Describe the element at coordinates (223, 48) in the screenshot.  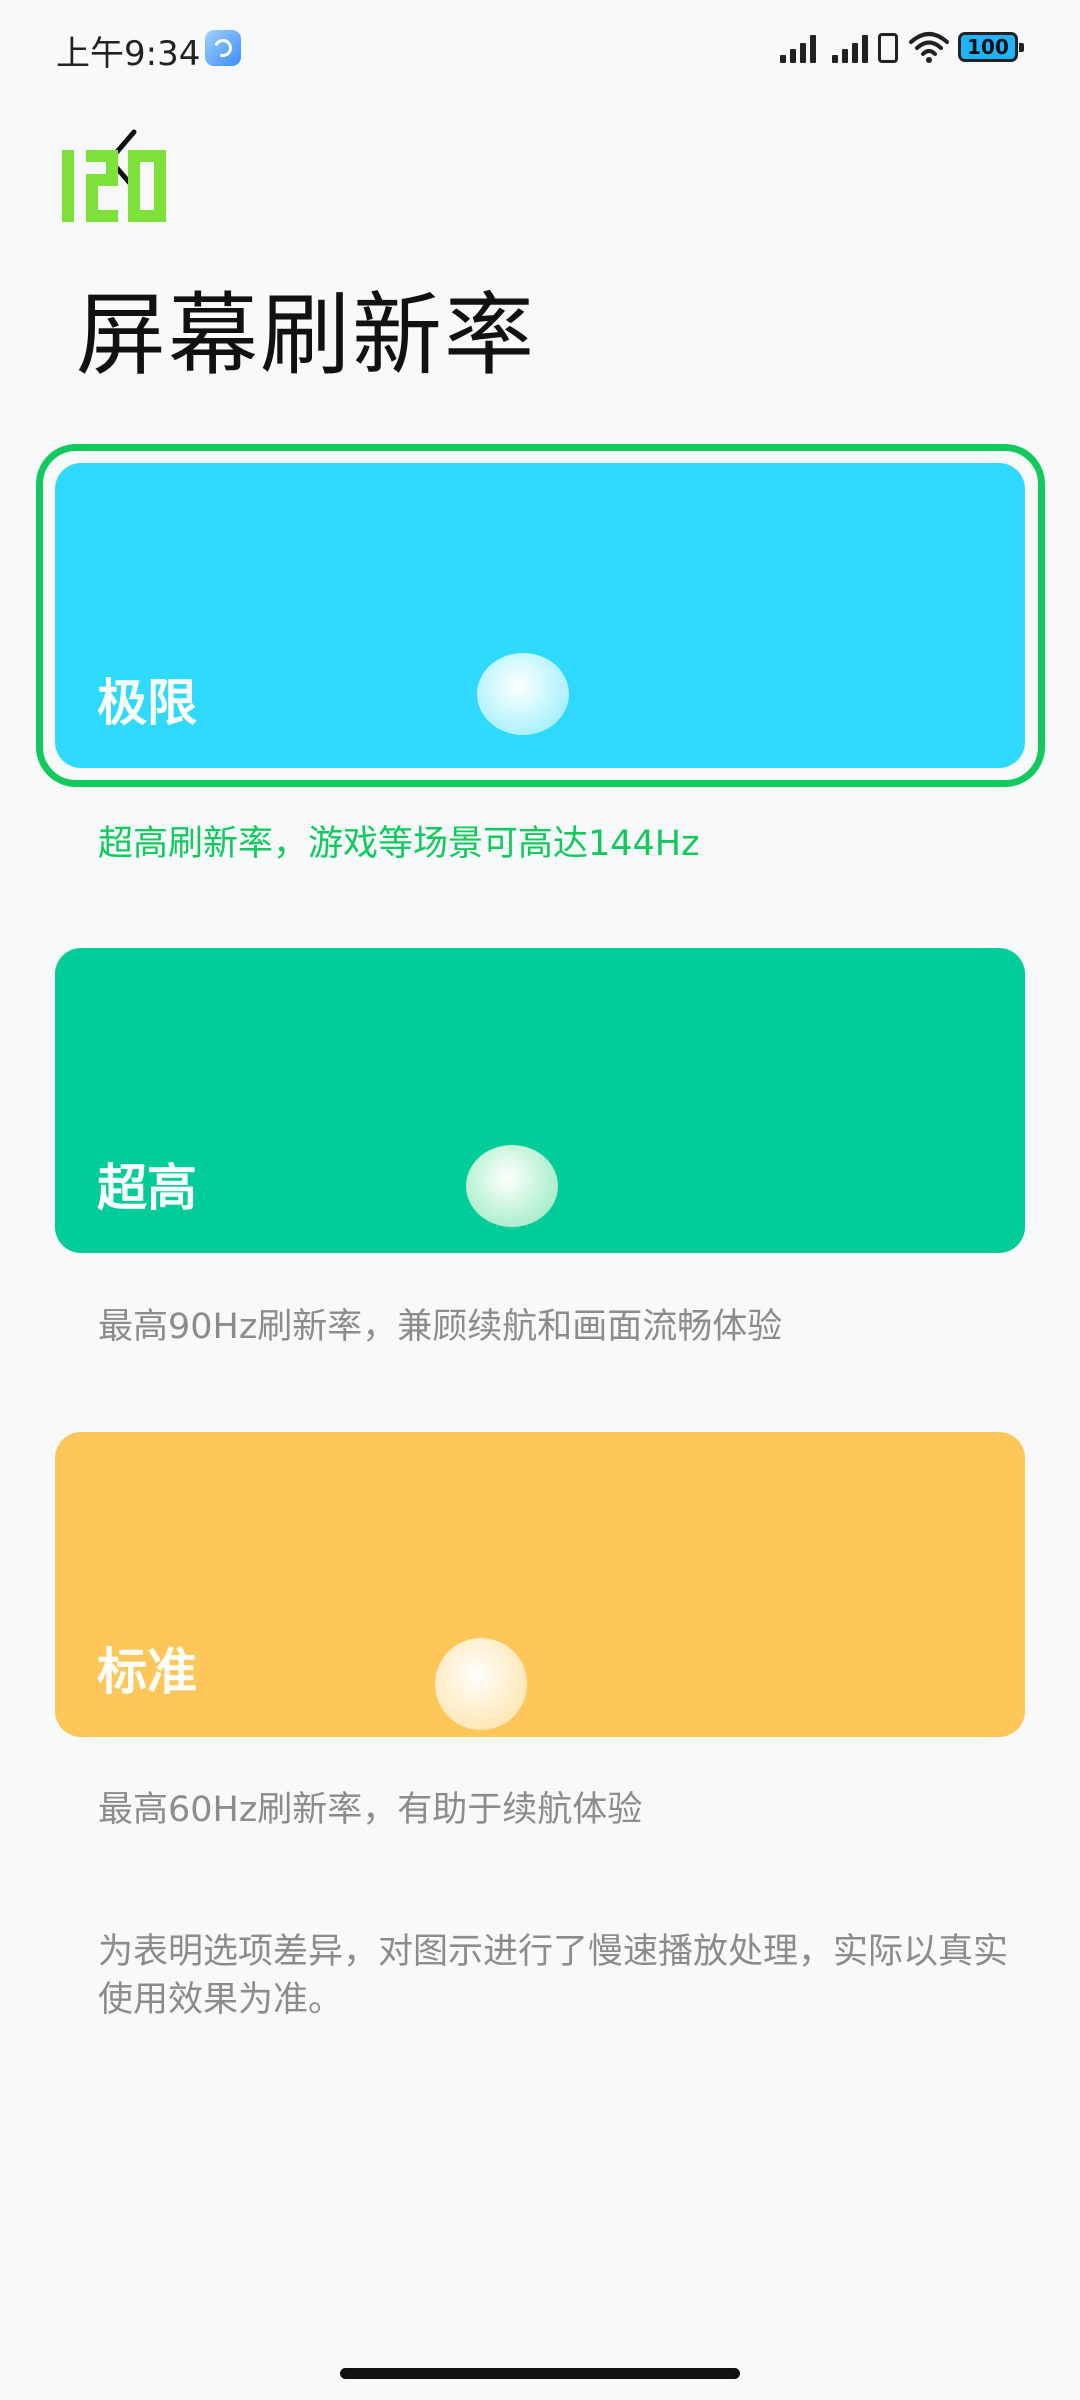
I see `app-notification-icon` at that location.